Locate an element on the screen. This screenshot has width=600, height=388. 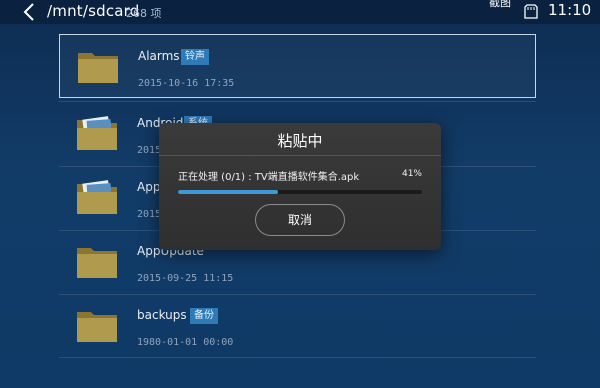
file-date: 2015-10-16 17:35 is located at coordinates (186, 83).